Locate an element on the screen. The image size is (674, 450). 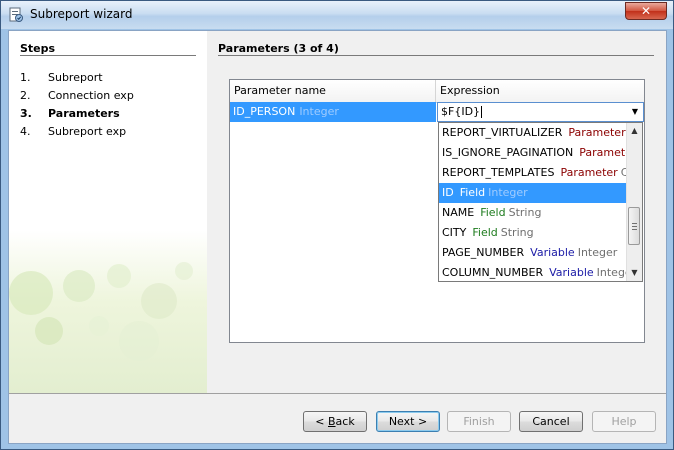
parameter-name-cell: ID_PERSON Integer is located at coordinates (333, 112).